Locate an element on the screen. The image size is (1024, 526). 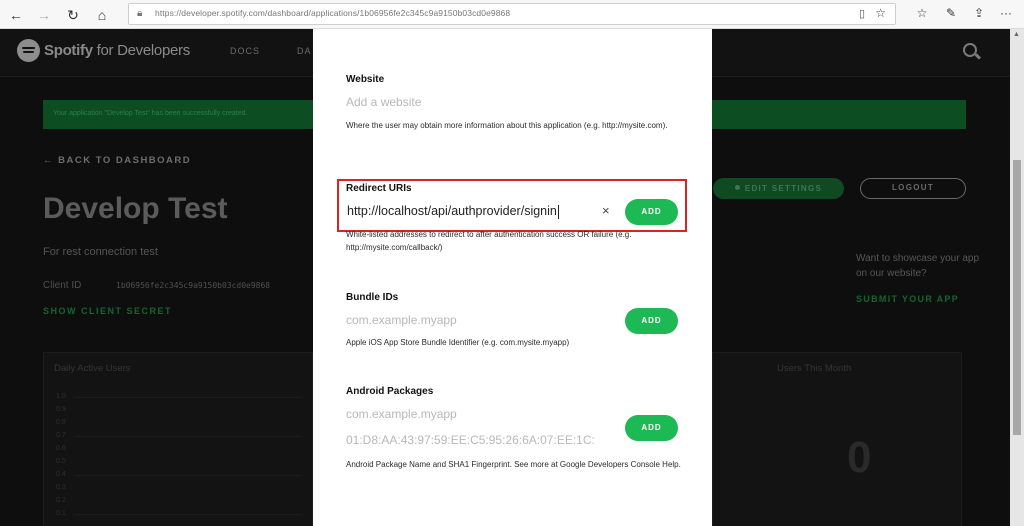
more-icon: ··· is located at coordinates (1006, 13).